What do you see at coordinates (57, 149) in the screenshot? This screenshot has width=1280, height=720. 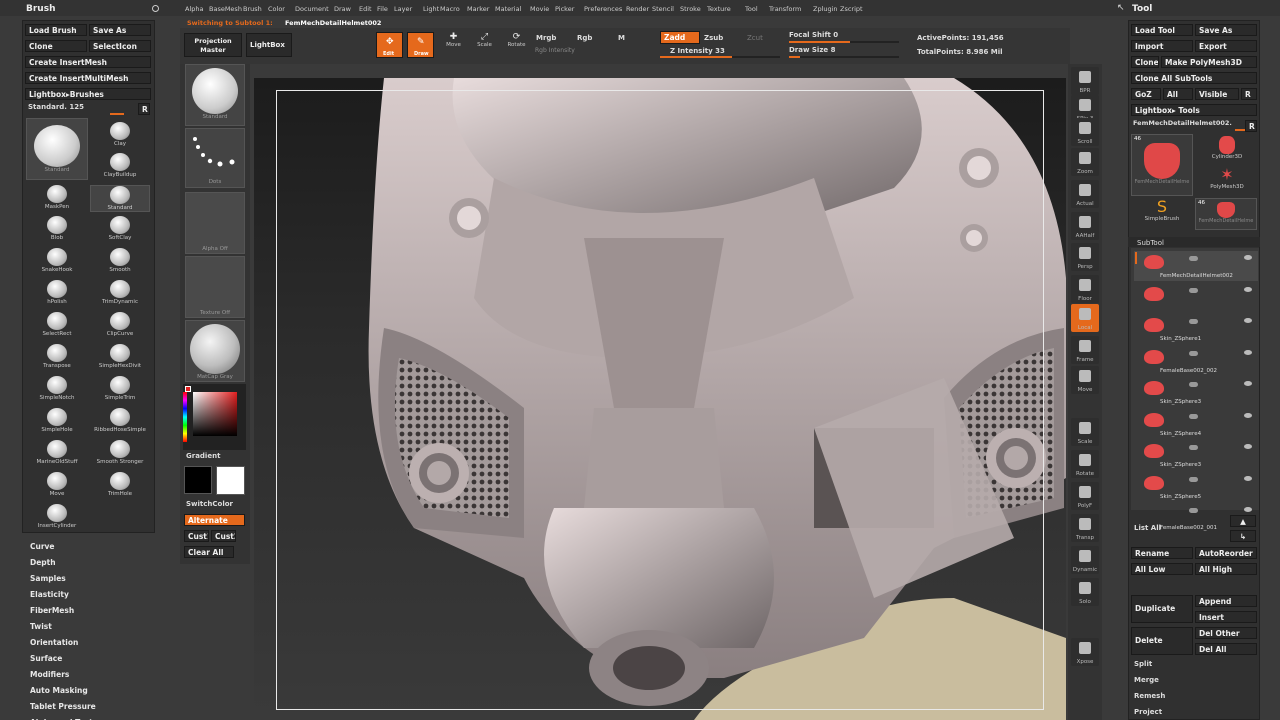 I see `current-brush-thumbnail: Standard` at bounding box center [57, 149].